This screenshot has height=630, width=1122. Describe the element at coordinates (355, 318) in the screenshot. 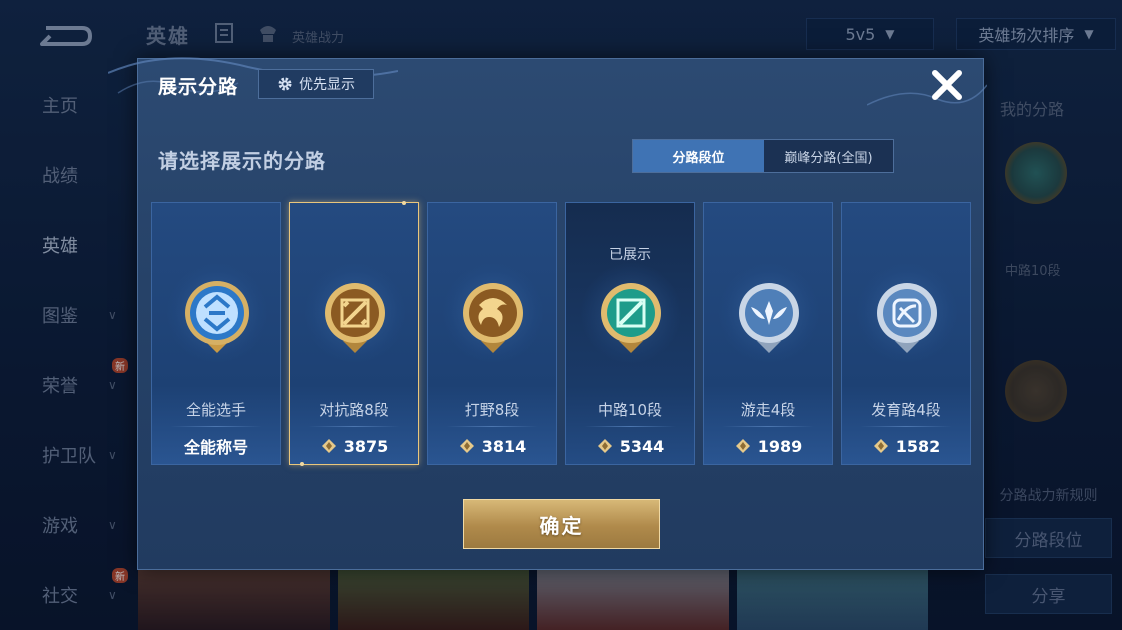

I see `clash-lane-emblem-icon` at that location.